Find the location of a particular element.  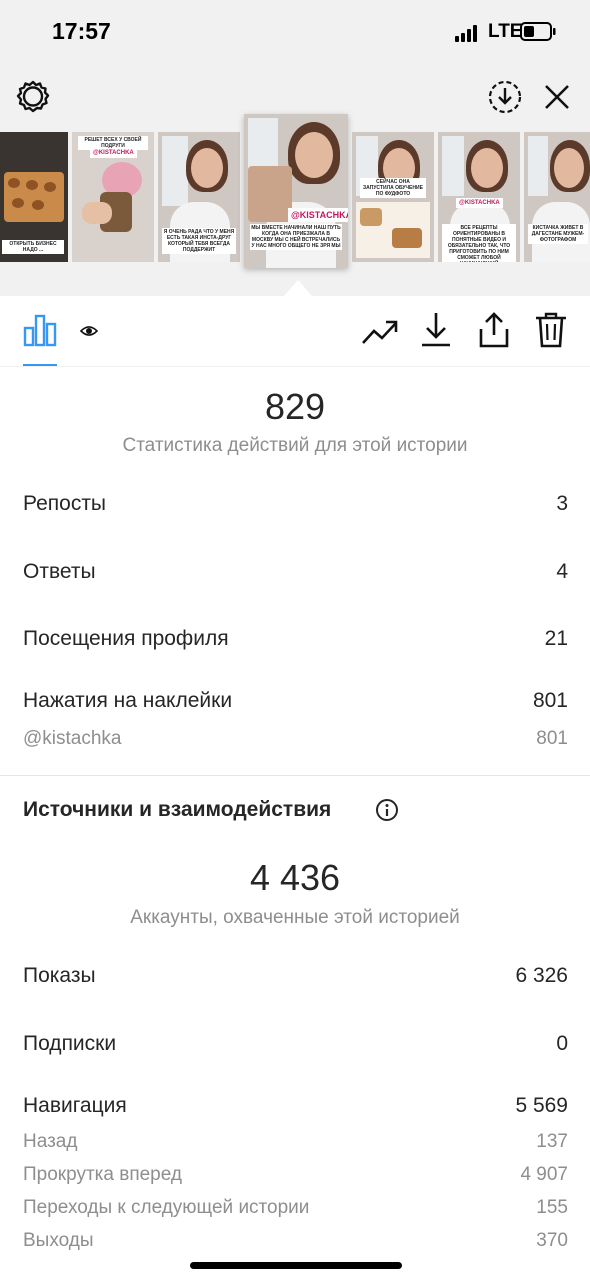

sticker-mention-value: 801 is located at coordinates (552, 738).